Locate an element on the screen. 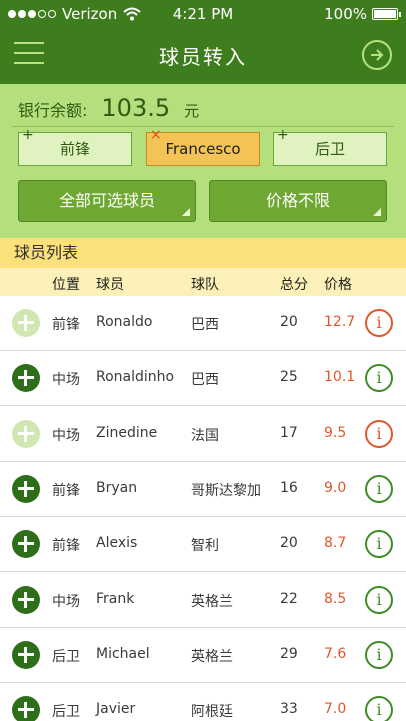 The height and width of the screenshot is (721, 406). status-bar: Verizon 4:21 PM 100% is located at coordinates (203, 14).